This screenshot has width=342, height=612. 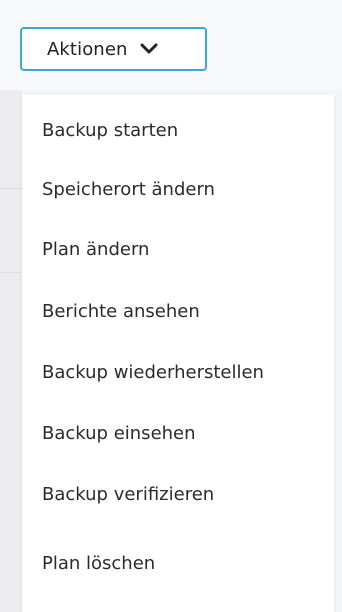 I want to click on menu-item-delete-plan: Plan löschen, so click(x=187, y=563).